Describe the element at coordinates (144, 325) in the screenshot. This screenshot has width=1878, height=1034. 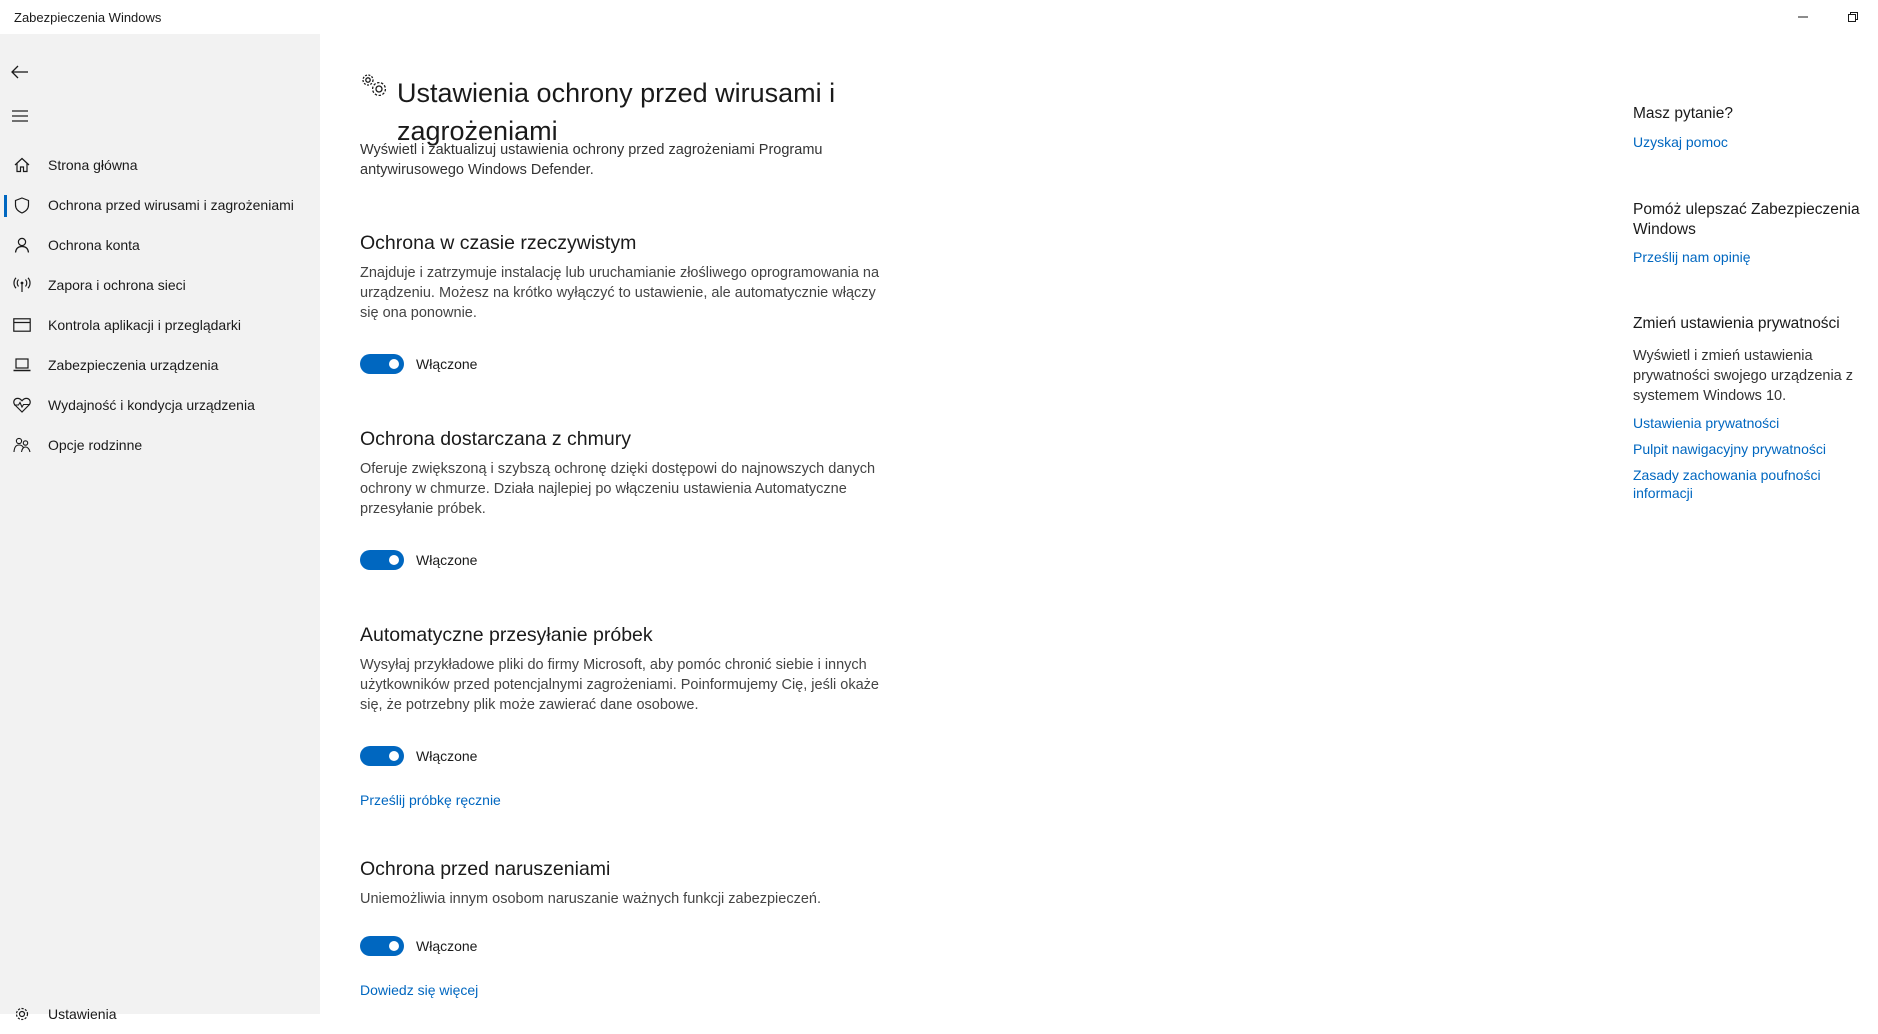
I see `sidebar-item-label: Kontrola aplikacji i przeglądarki` at that location.